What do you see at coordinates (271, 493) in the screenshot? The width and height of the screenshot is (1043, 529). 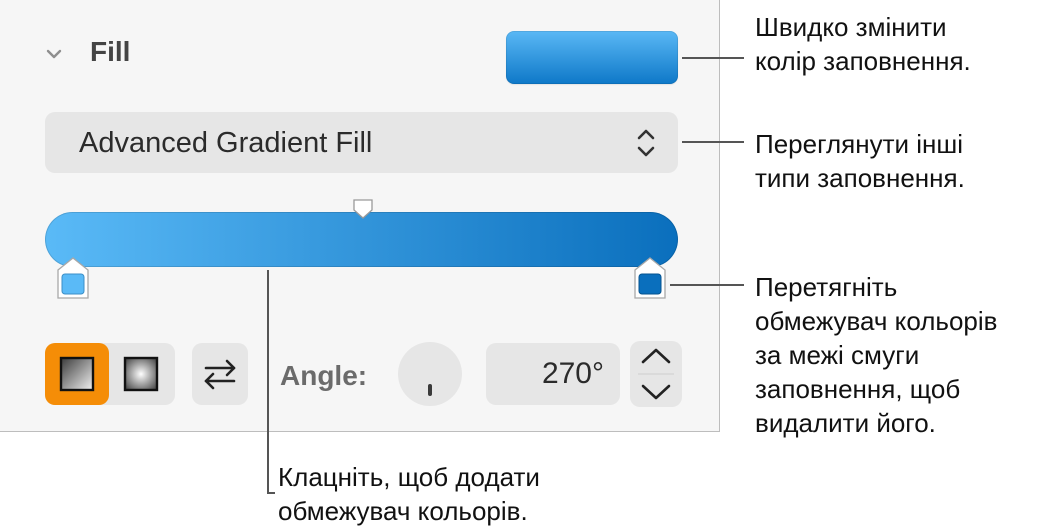 I see `callout-line-add-stop-tick` at bounding box center [271, 493].